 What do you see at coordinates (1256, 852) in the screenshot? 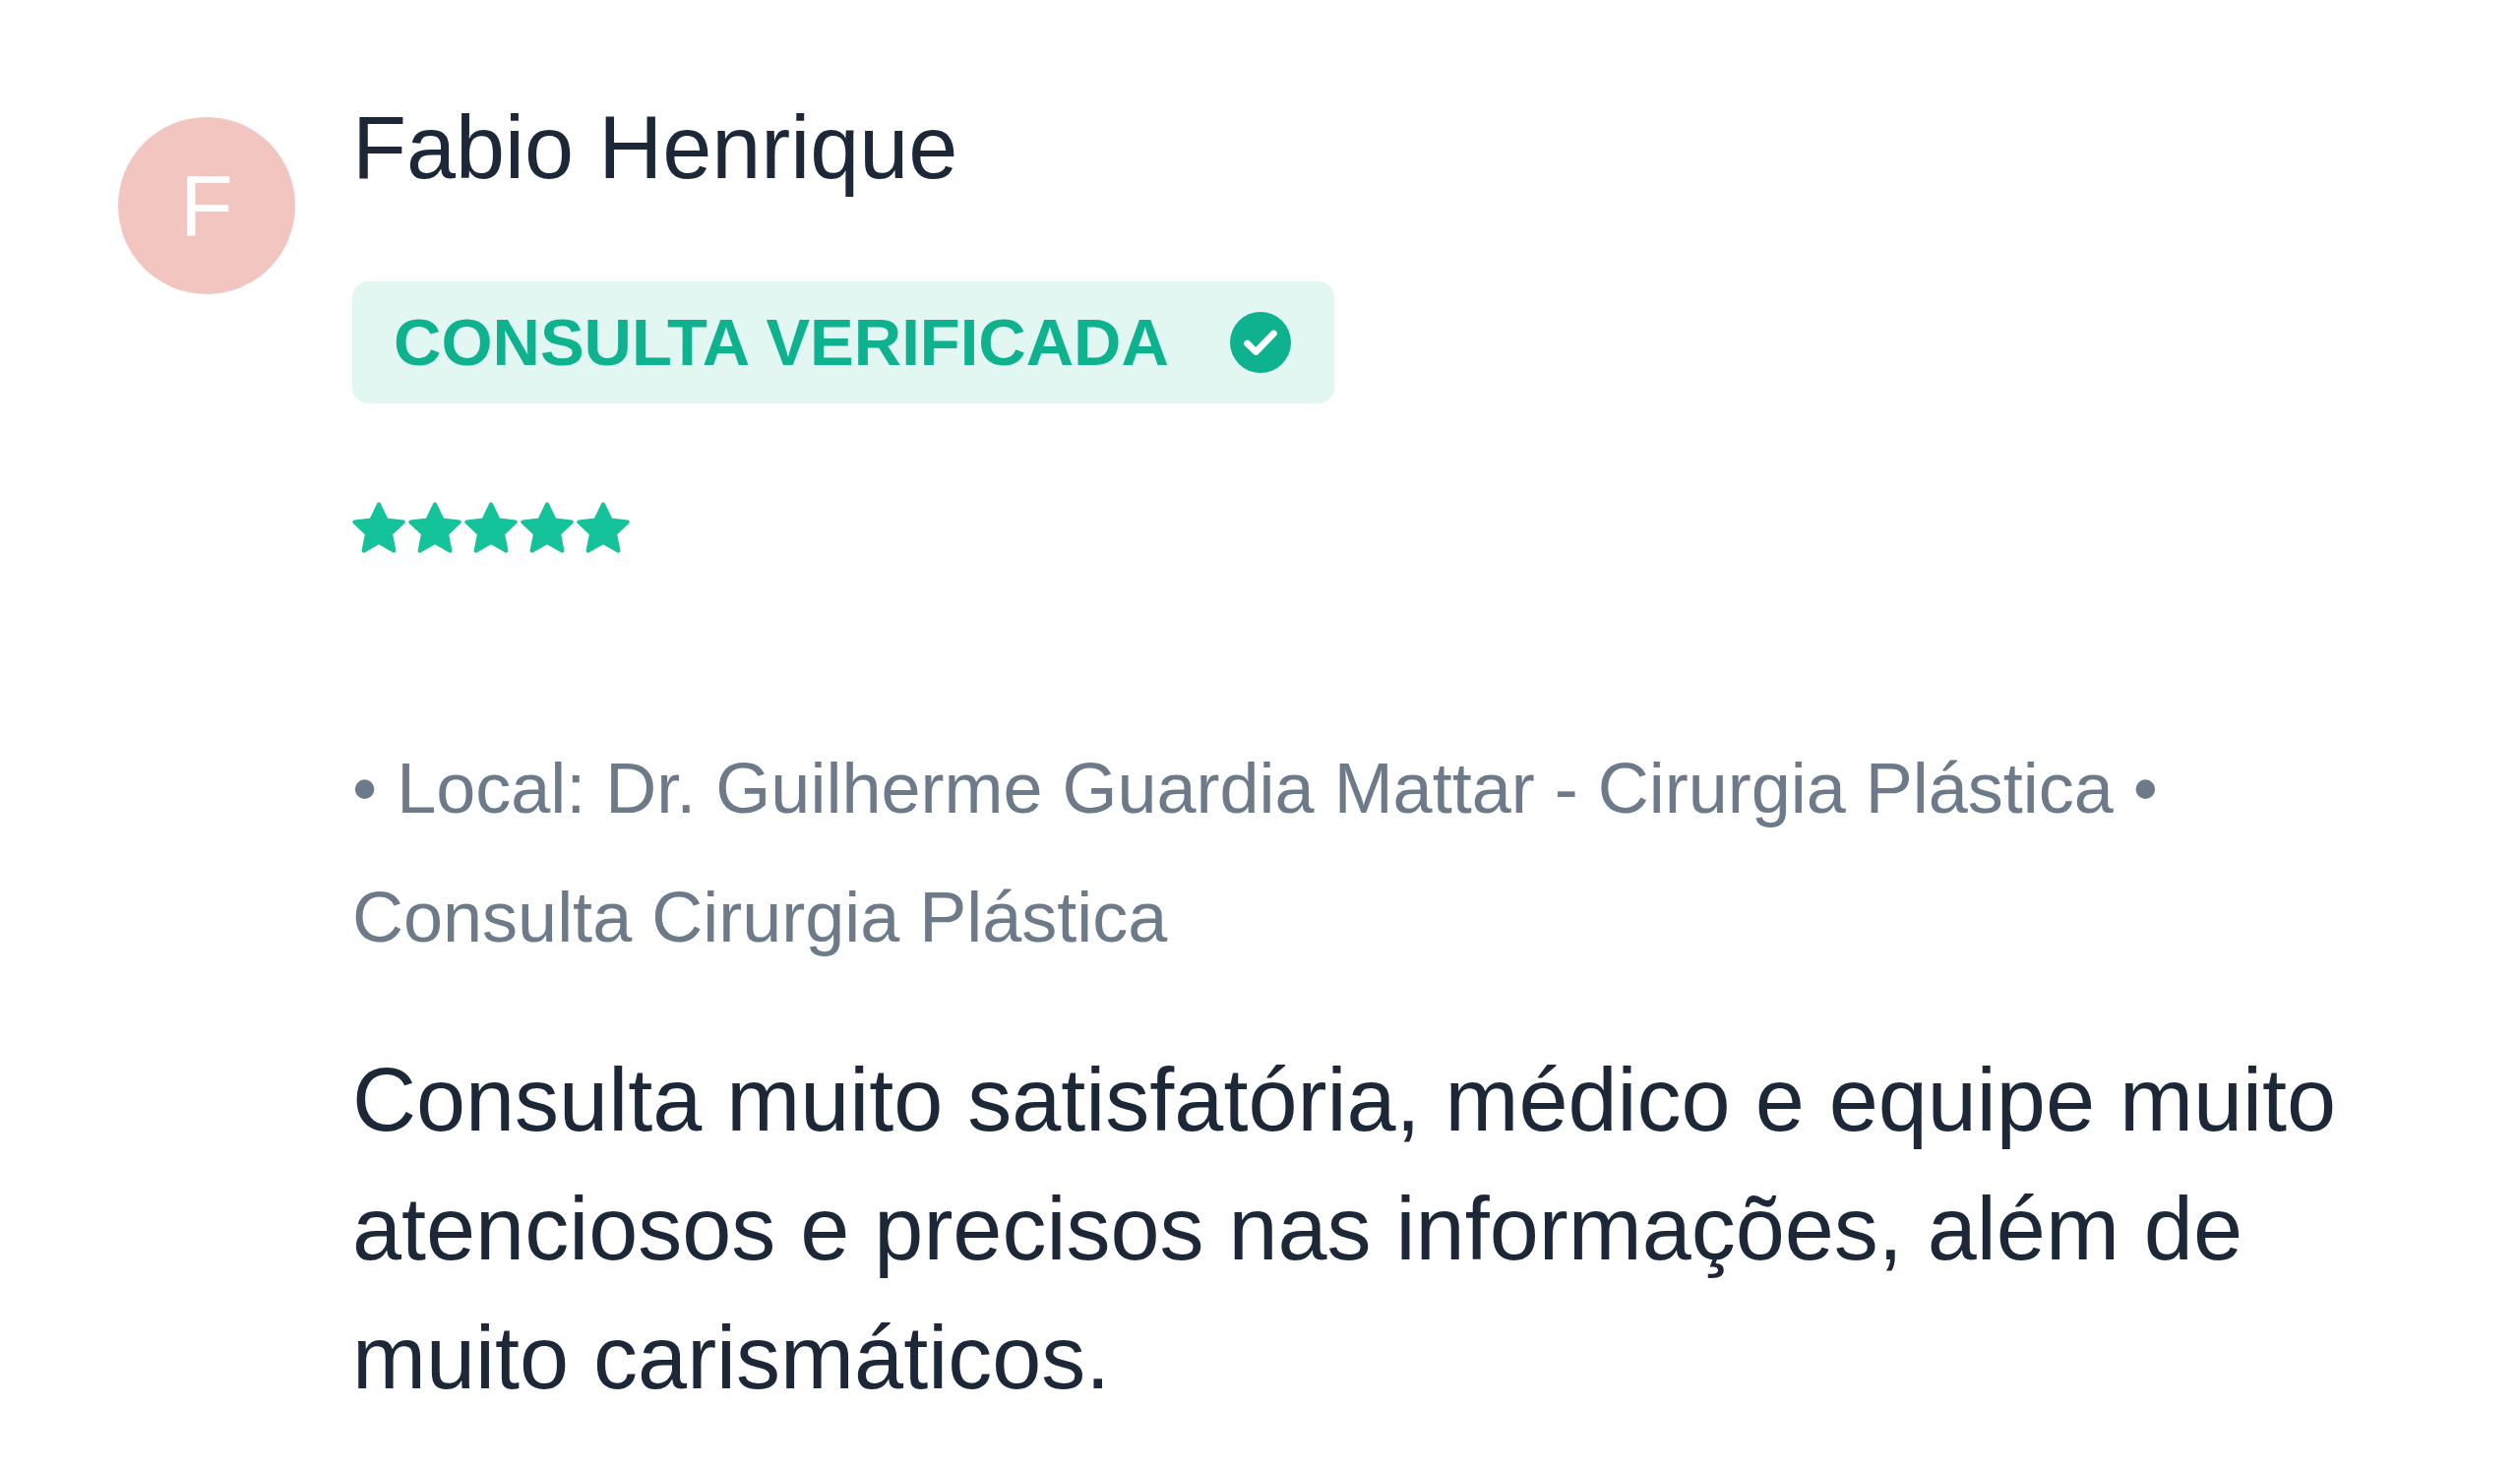
I see `appointment-details: • Local: Dr. Guilherme Guardia Mattar - Cirurgia Plástica • Consulta Cirurgia Plástica` at bounding box center [1256, 852].